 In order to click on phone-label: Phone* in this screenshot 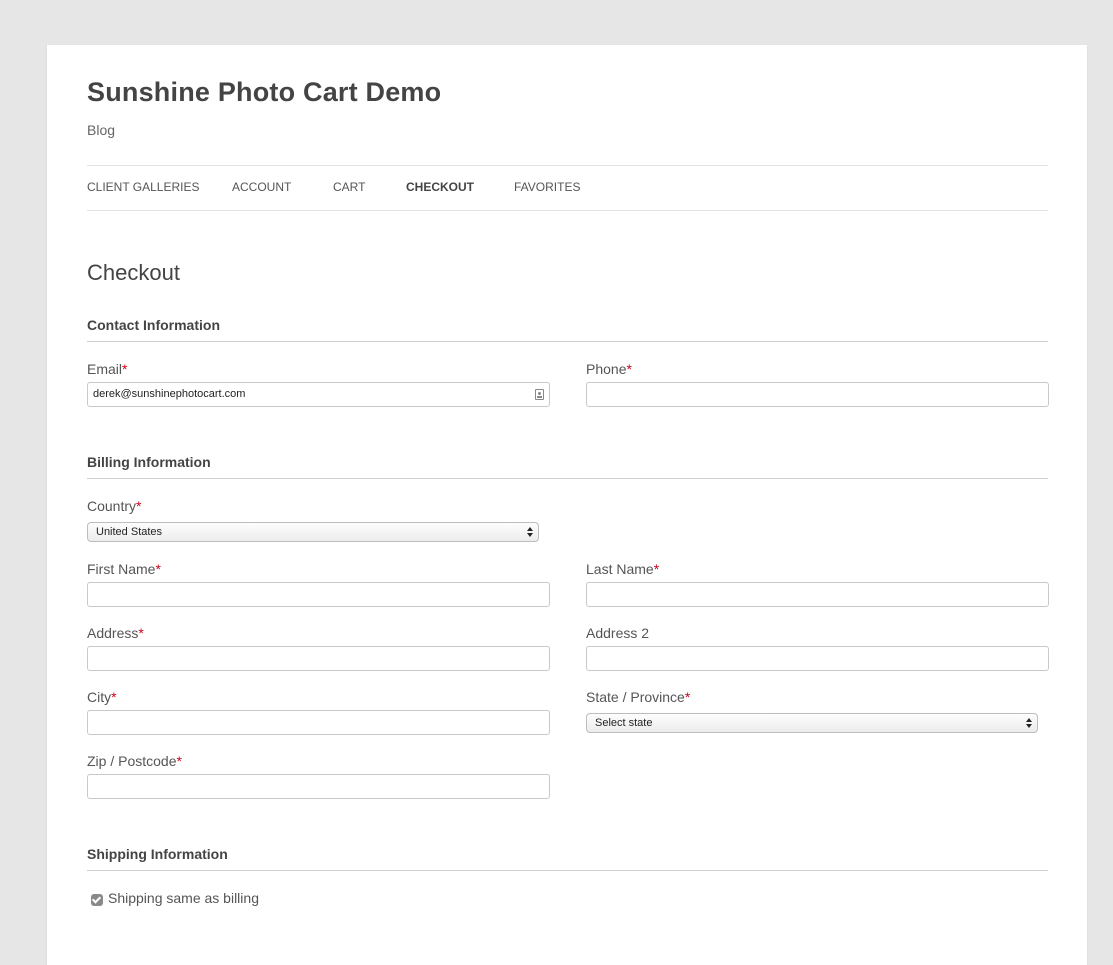, I will do `click(609, 369)`.